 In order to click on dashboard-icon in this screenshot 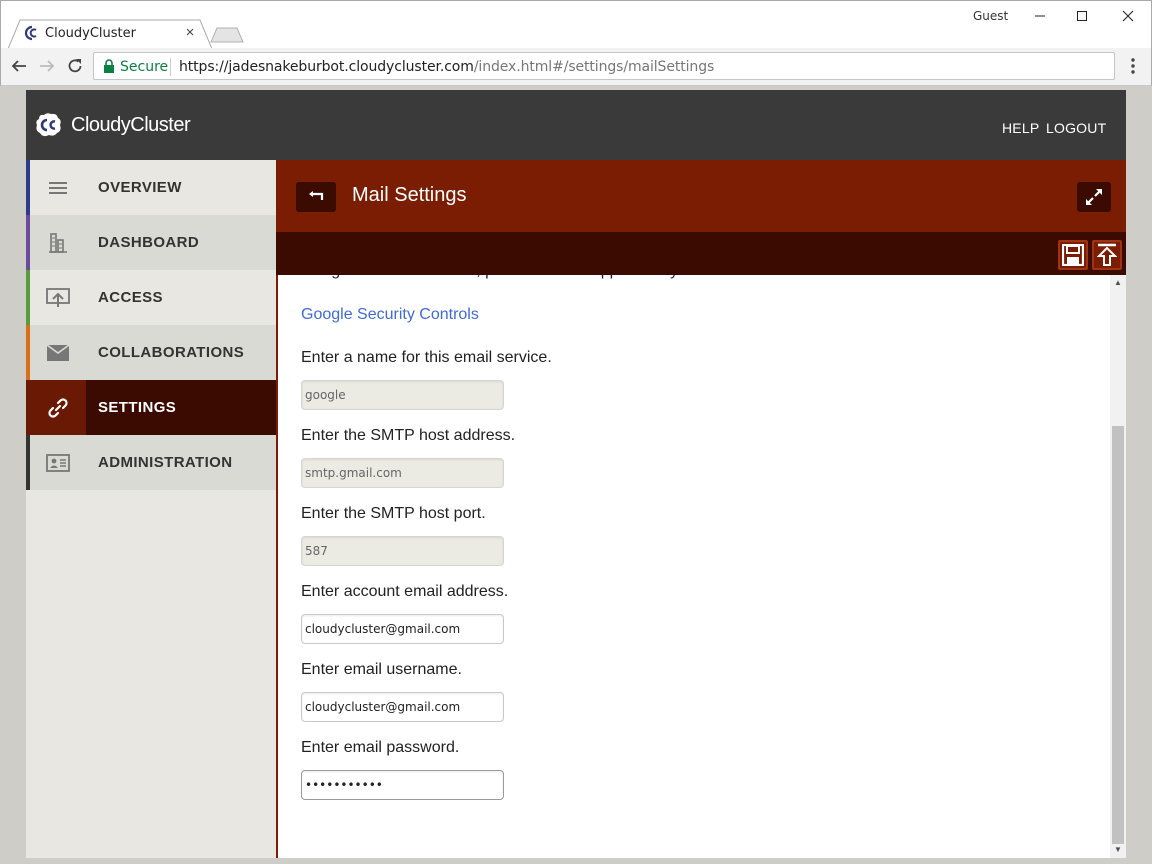, I will do `click(58, 242)`.